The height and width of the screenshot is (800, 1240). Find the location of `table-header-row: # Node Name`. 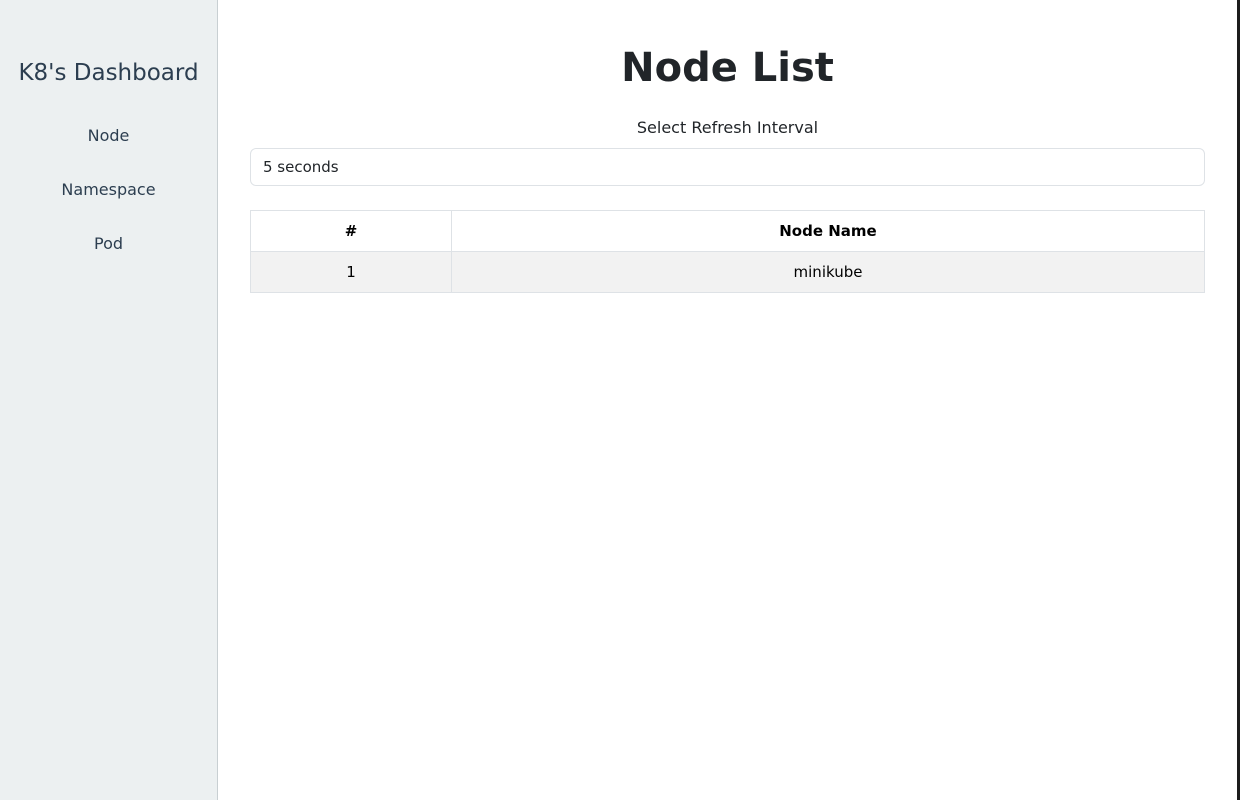

table-header-row: # Node Name is located at coordinates (727, 231).